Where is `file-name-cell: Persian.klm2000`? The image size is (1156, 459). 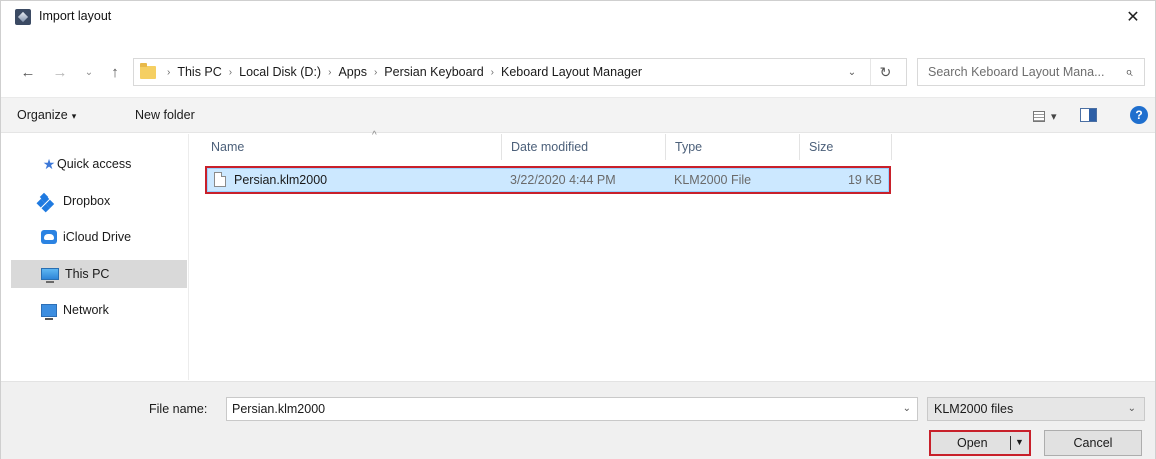
file-name-cell: Persian.klm2000 is located at coordinates (281, 180).